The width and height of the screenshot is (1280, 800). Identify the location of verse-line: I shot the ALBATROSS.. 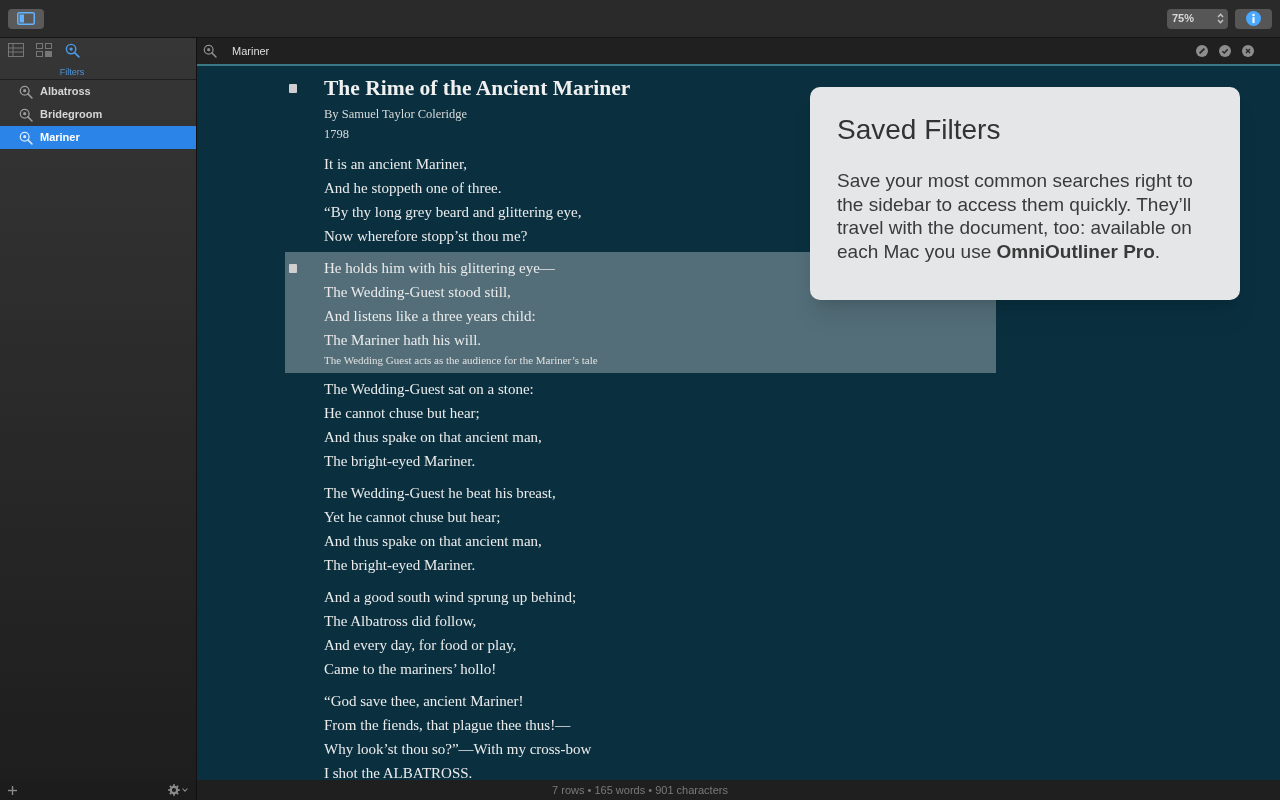
(398, 772).